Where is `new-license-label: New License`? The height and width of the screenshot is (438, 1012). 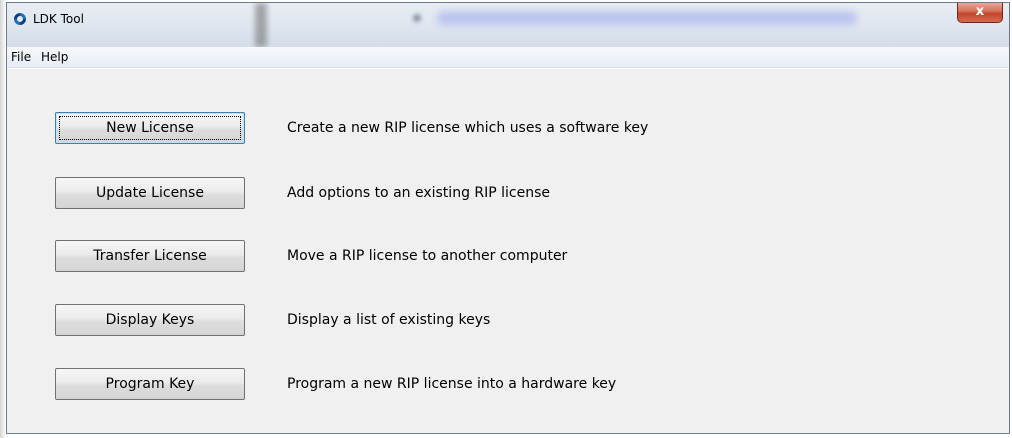
new-license-label: New License is located at coordinates (150, 128).